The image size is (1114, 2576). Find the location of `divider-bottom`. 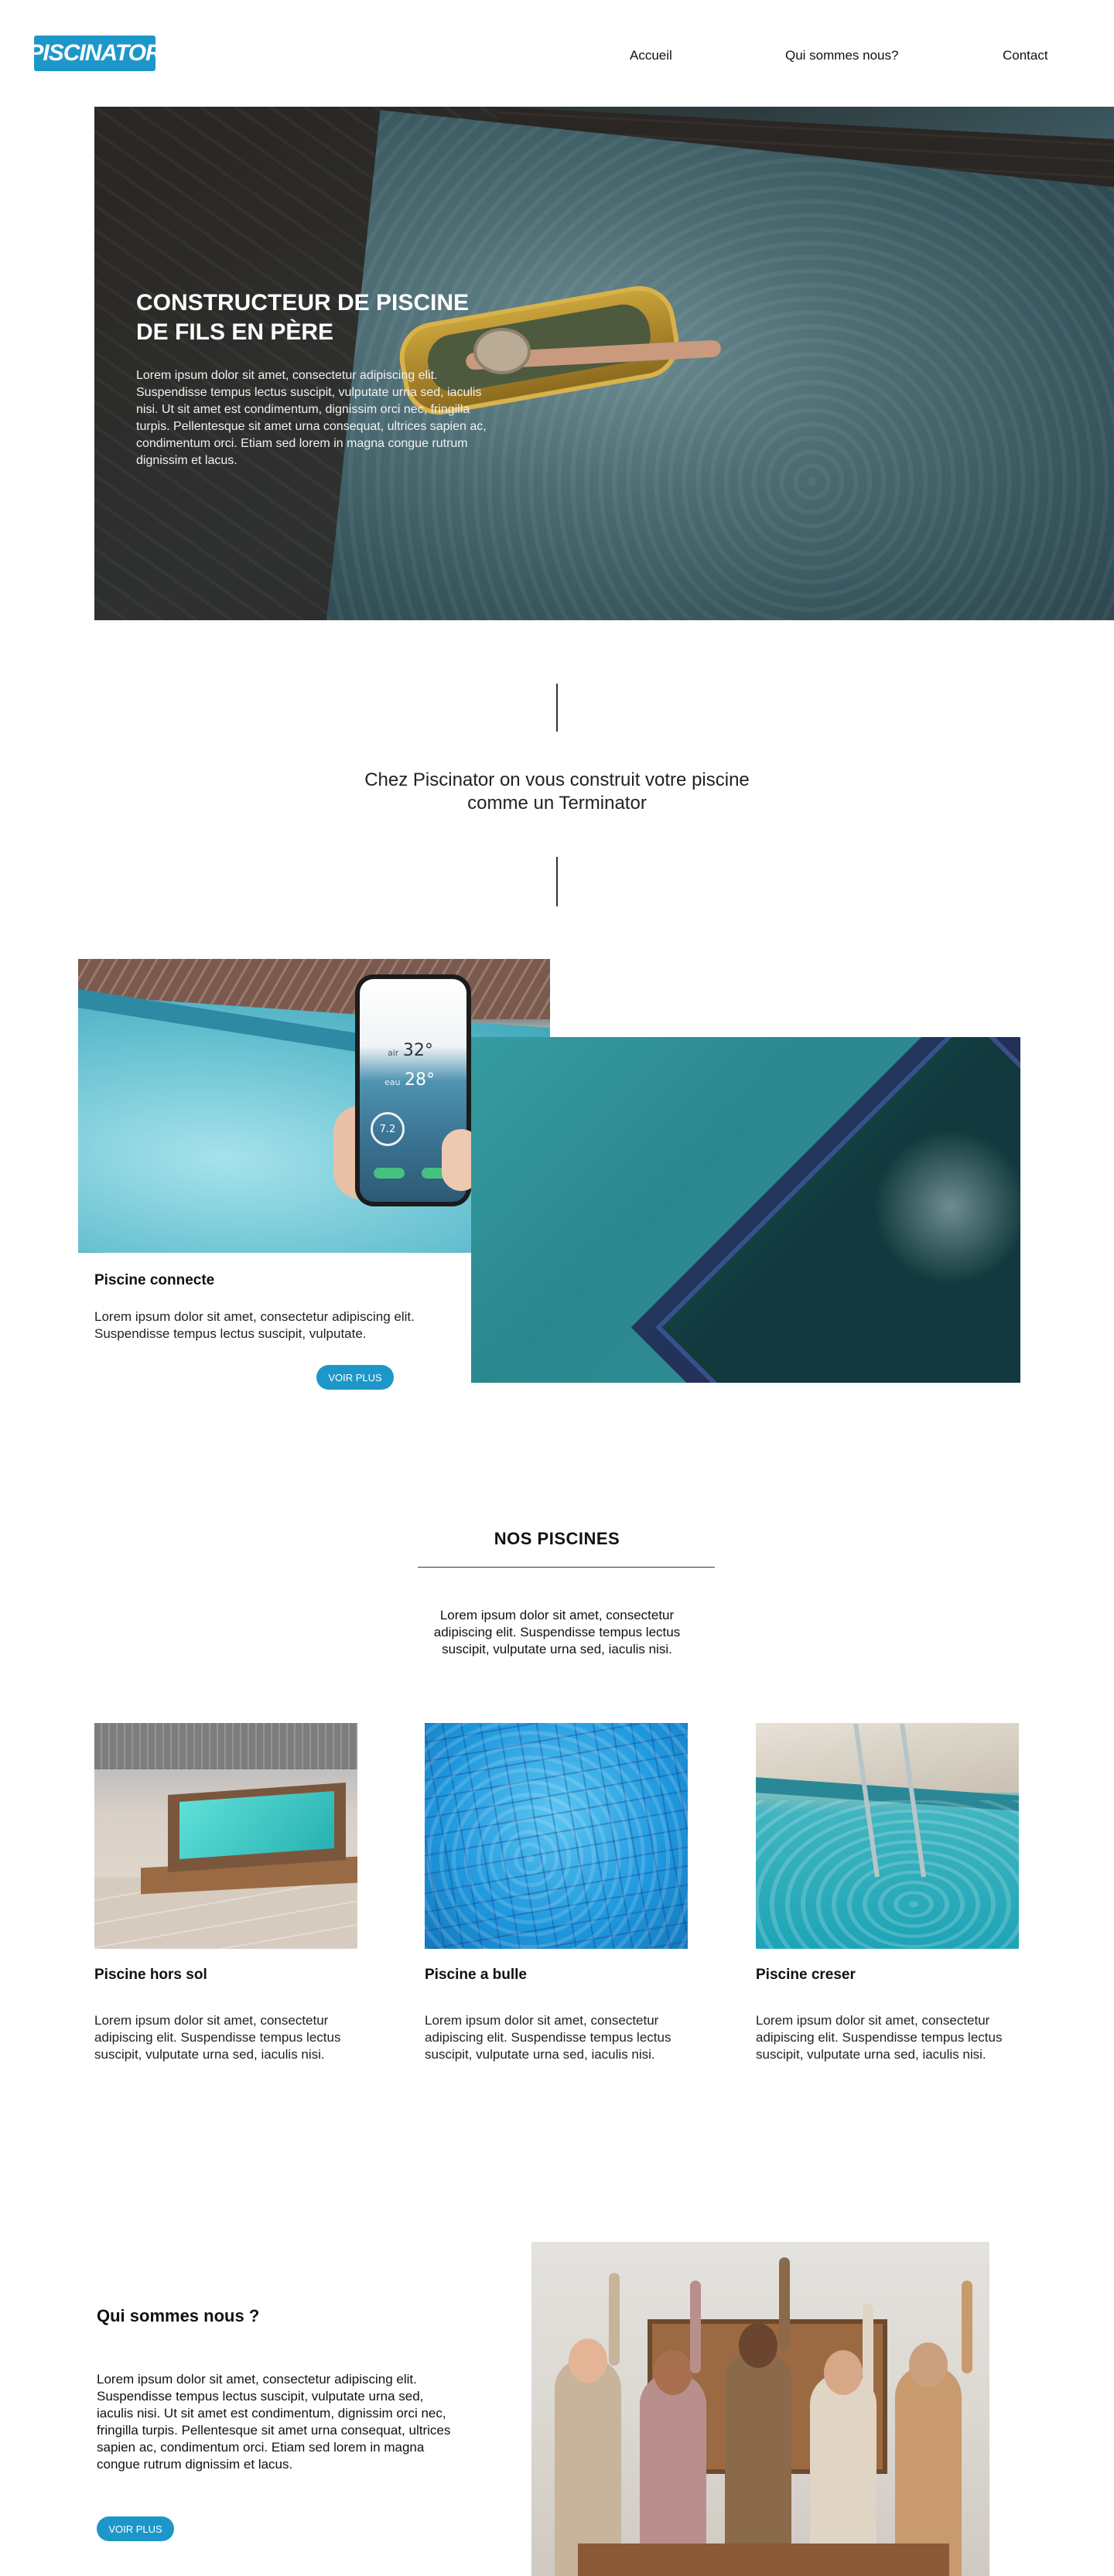

divider-bottom is located at coordinates (557, 882).